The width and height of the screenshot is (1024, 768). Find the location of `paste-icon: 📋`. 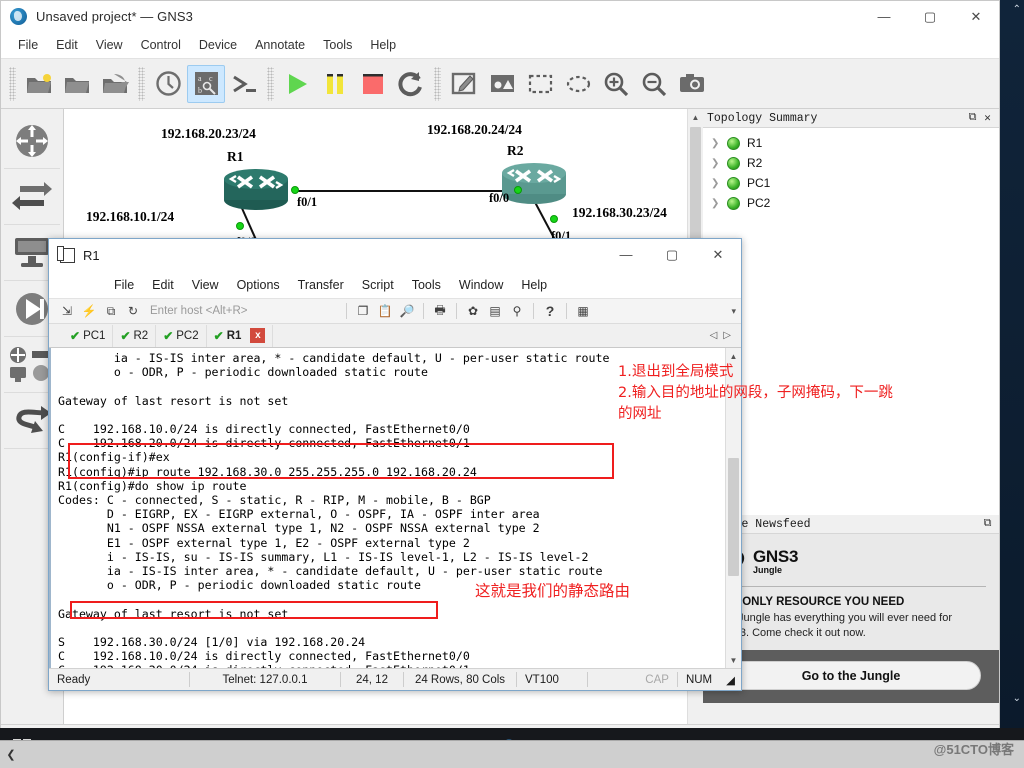

paste-icon: 📋 is located at coordinates (385, 311).